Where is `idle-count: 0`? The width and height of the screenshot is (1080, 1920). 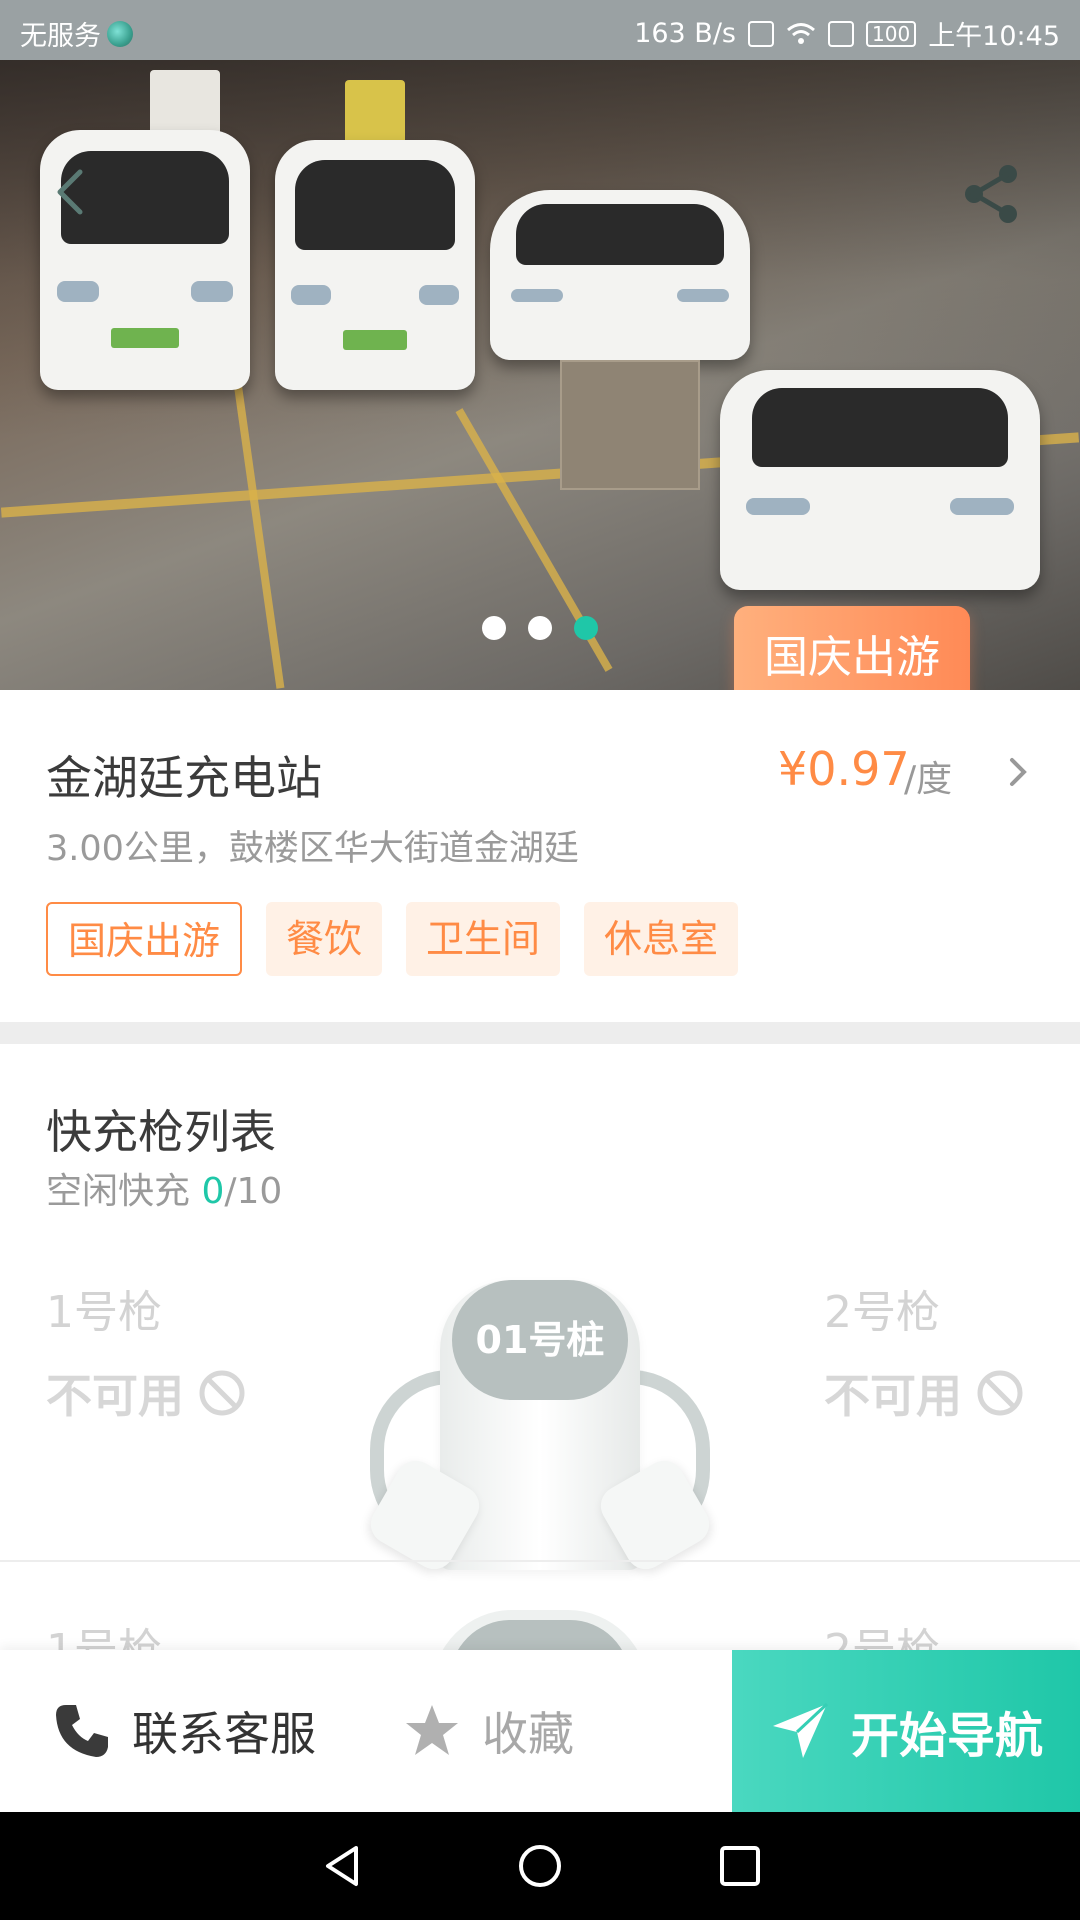 idle-count: 0 is located at coordinates (213, 1191).